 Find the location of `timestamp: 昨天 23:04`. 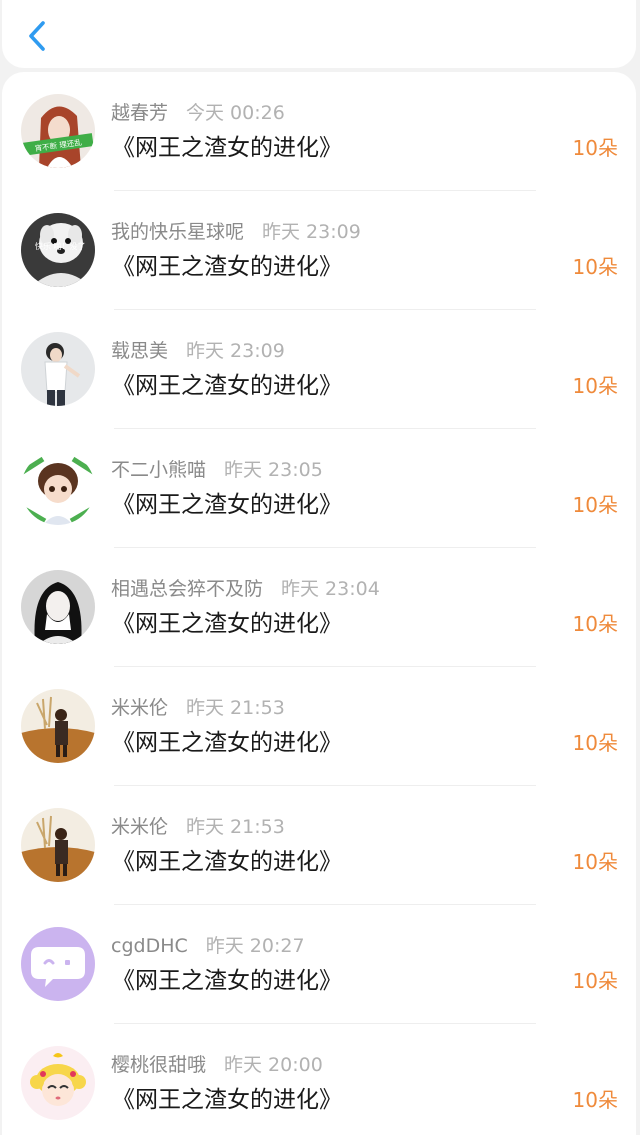

timestamp: 昨天 23:04 is located at coordinates (330, 589).